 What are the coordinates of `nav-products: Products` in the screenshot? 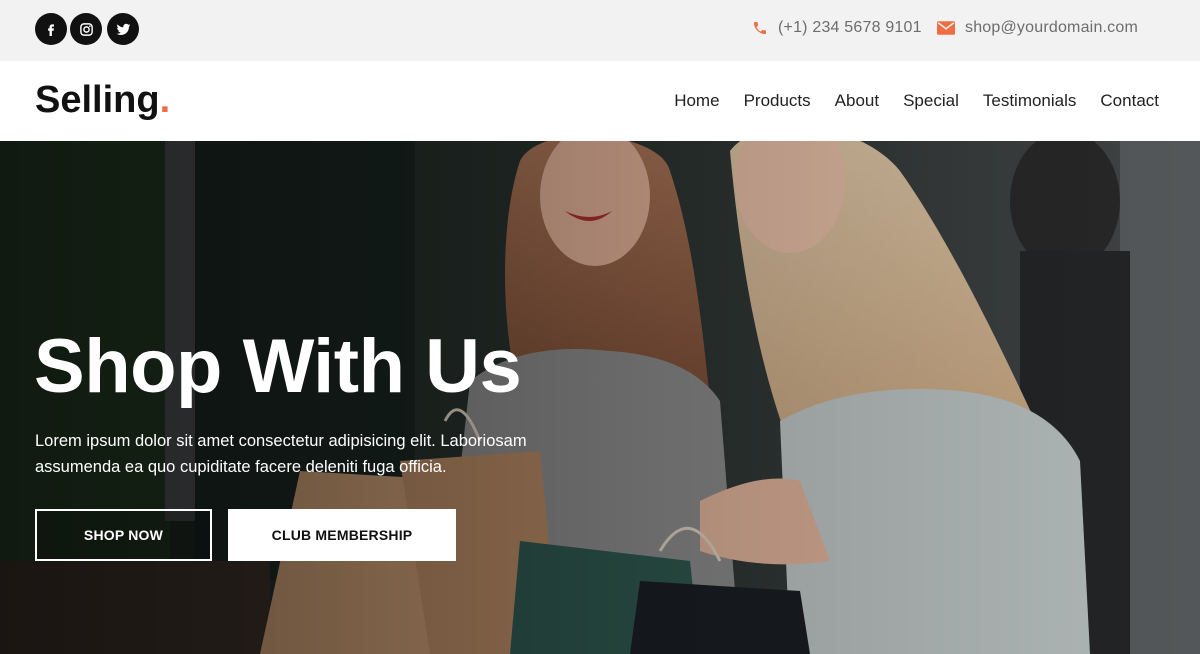 It's located at (777, 101).